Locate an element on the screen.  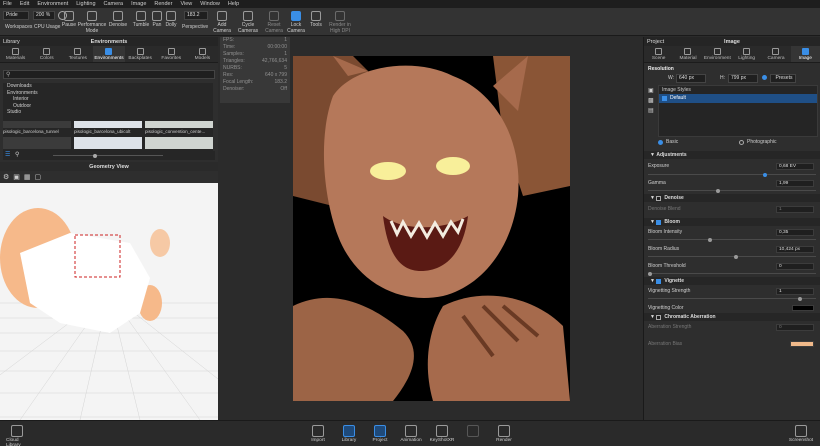
bloom-section: ▼ Bloom is located at coordinates (732, 222).